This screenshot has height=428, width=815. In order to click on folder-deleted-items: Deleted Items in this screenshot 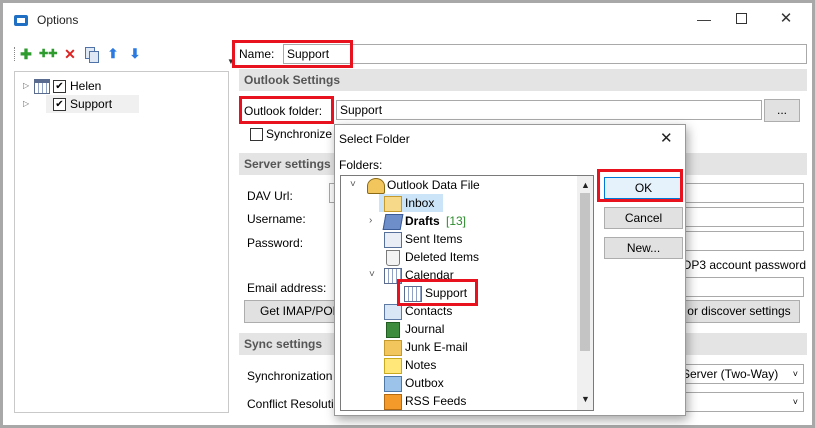, I will do `click(459, 257)`.